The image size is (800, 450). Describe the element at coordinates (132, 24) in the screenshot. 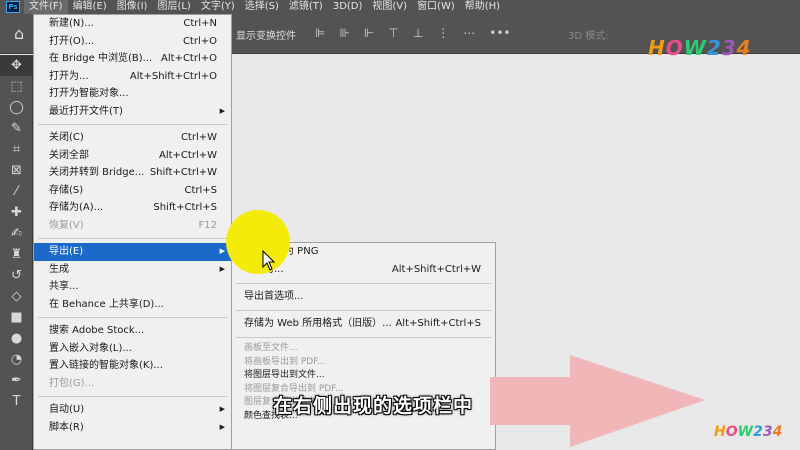

I see `file-menu-item-0: 新建(N)... Ctrl+N` at that location.